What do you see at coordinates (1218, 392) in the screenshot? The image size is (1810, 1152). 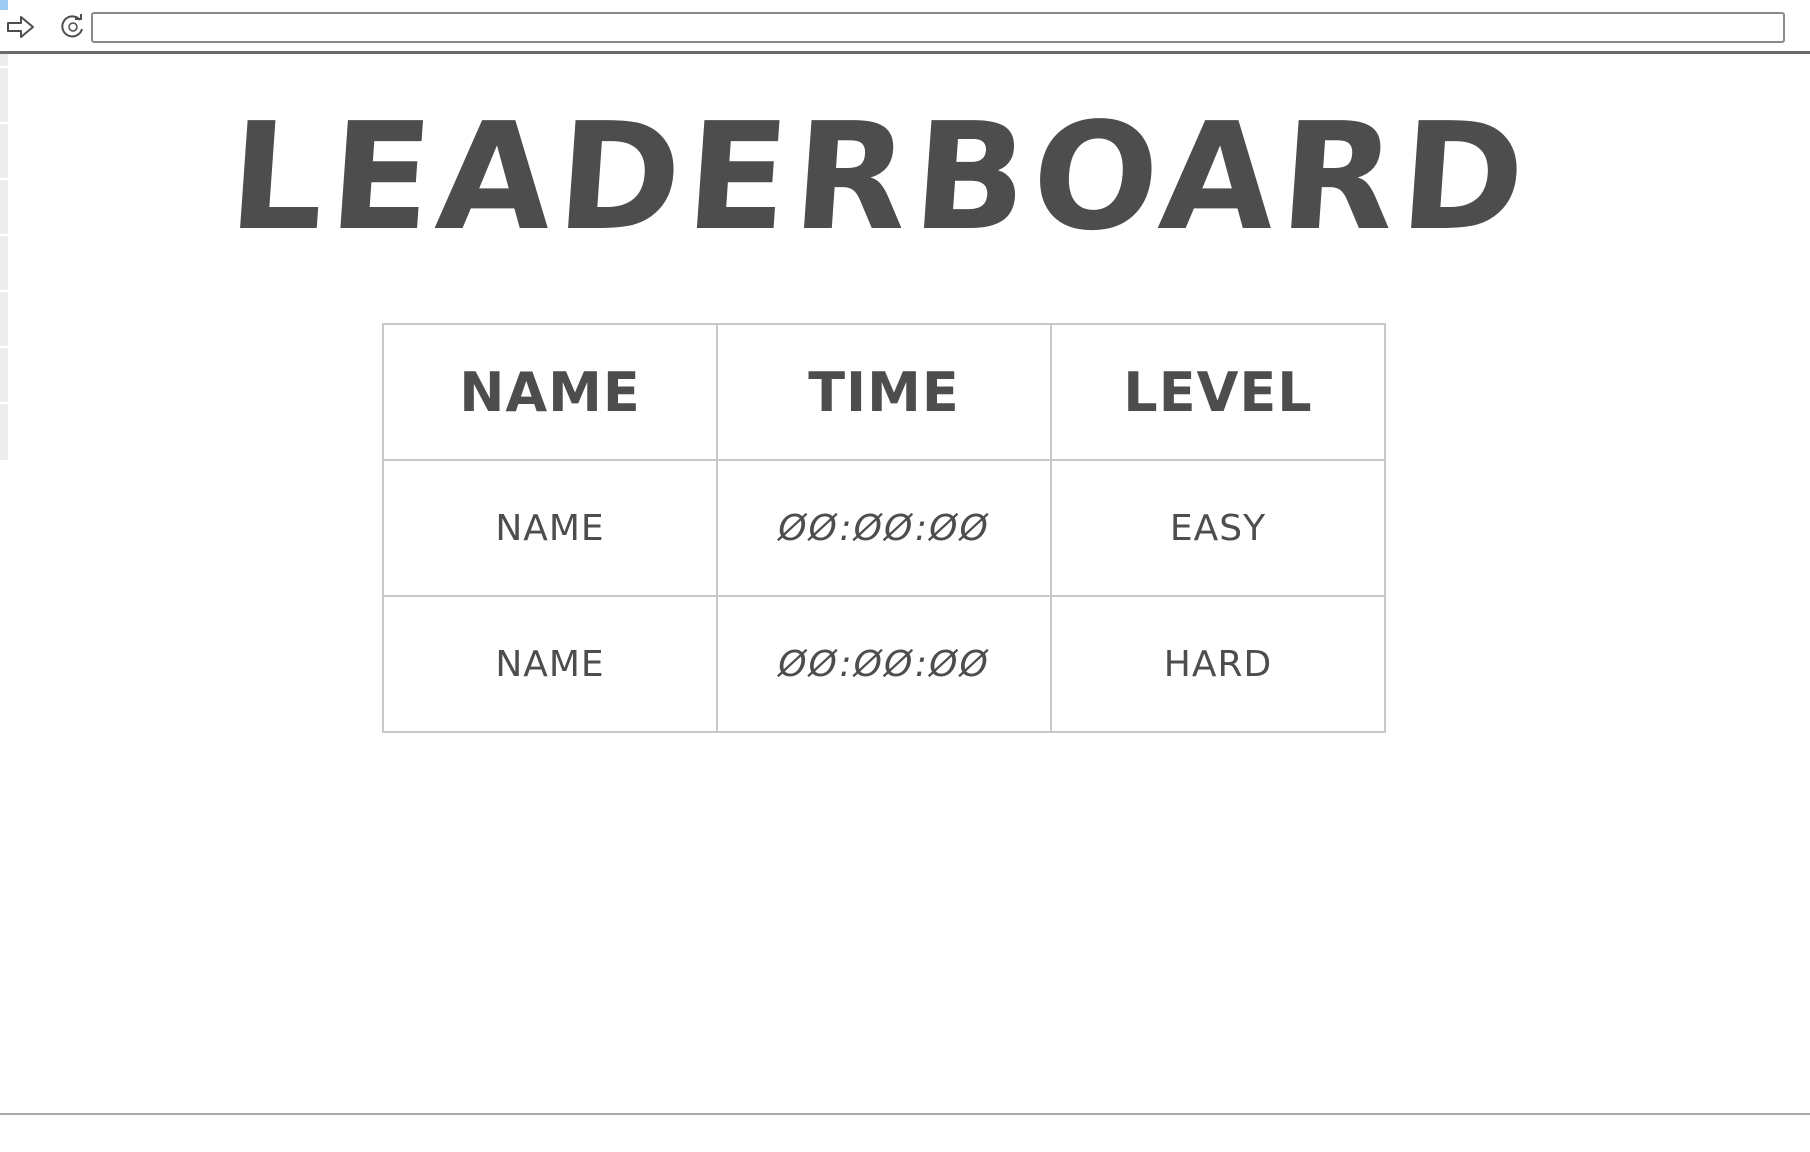 I see `column-header-level: LEVEL` at bounding box center [1218, 392].